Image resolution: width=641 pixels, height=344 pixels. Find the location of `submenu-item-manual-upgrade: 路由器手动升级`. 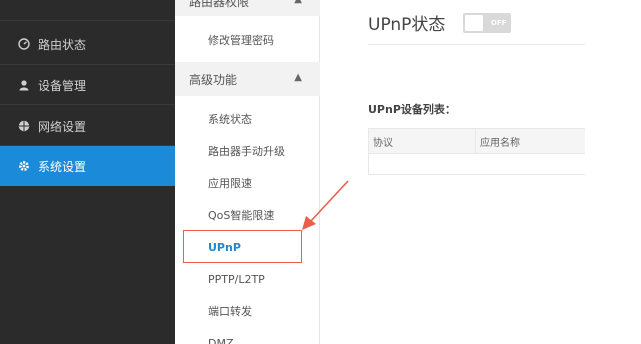

submenu-item-manual-upgrade: 路由器手动升级 is located at coordinates (247, 151).